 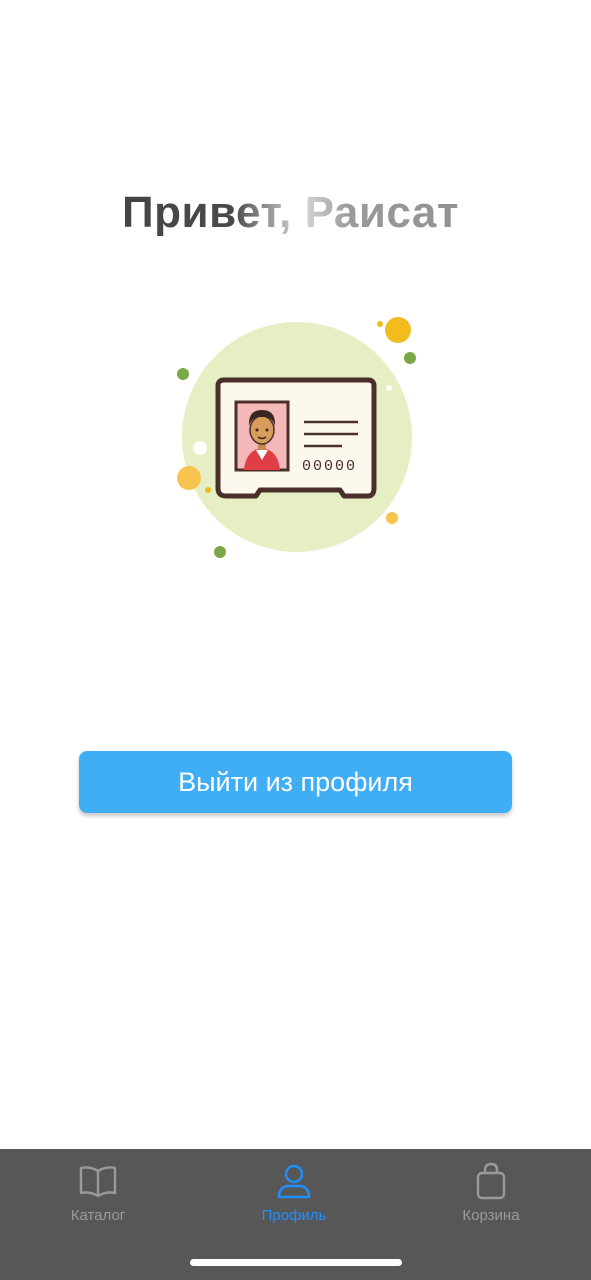 What do you see at coordinates (296, 1262) in the screenshot?
I see `home-indicator` at bounding box center [296, 1262].